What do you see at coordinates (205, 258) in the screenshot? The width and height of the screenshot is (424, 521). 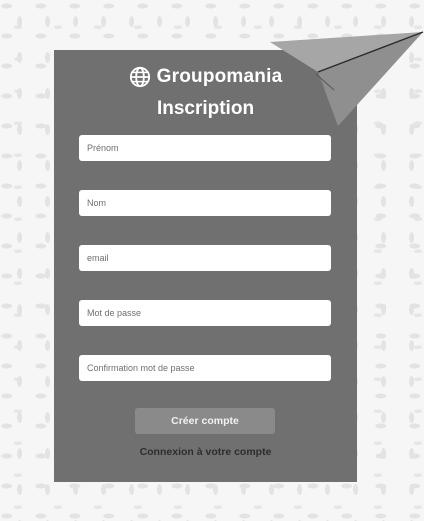 I see `email-input` at bounding box center [205, 258].